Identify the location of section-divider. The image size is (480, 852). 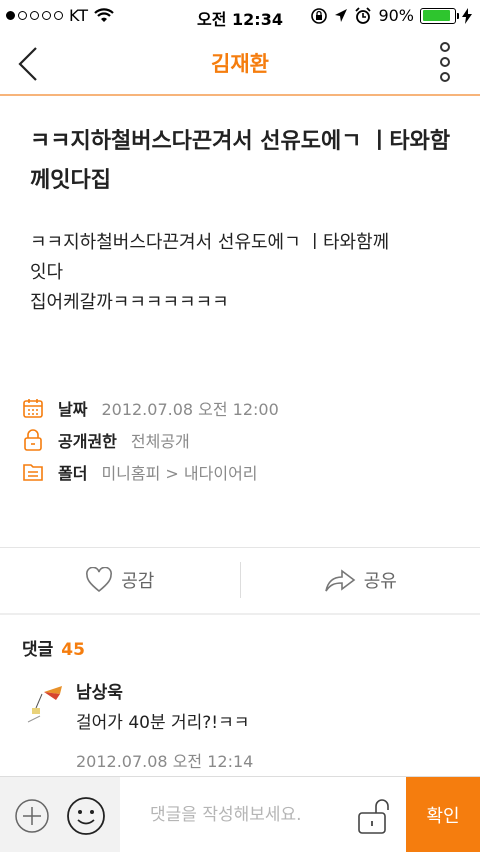
(240, 614).